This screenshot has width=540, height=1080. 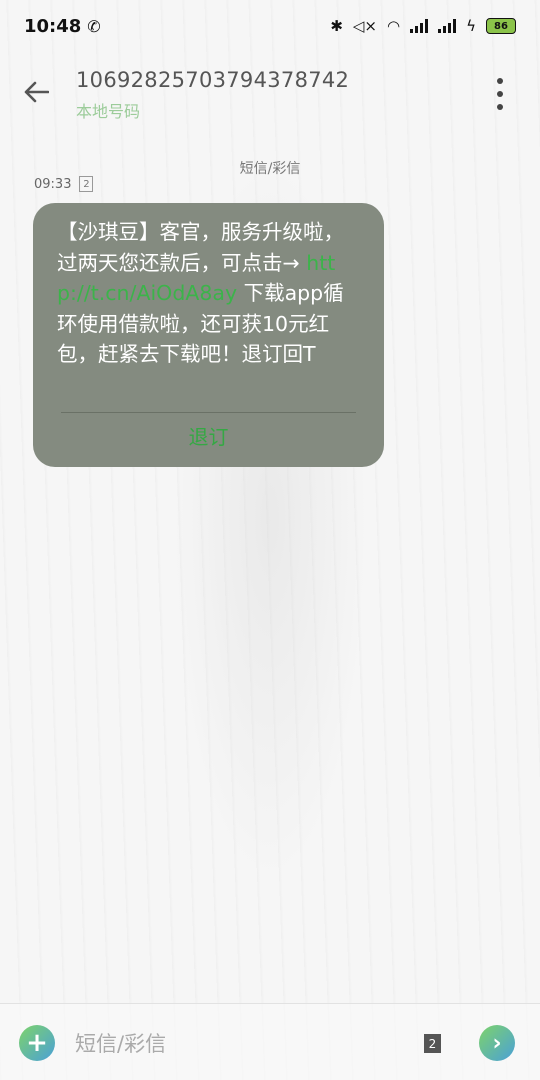 I want to click on conversation-header: 10692825703794378742 本地号码, so click(x=270, y=95).